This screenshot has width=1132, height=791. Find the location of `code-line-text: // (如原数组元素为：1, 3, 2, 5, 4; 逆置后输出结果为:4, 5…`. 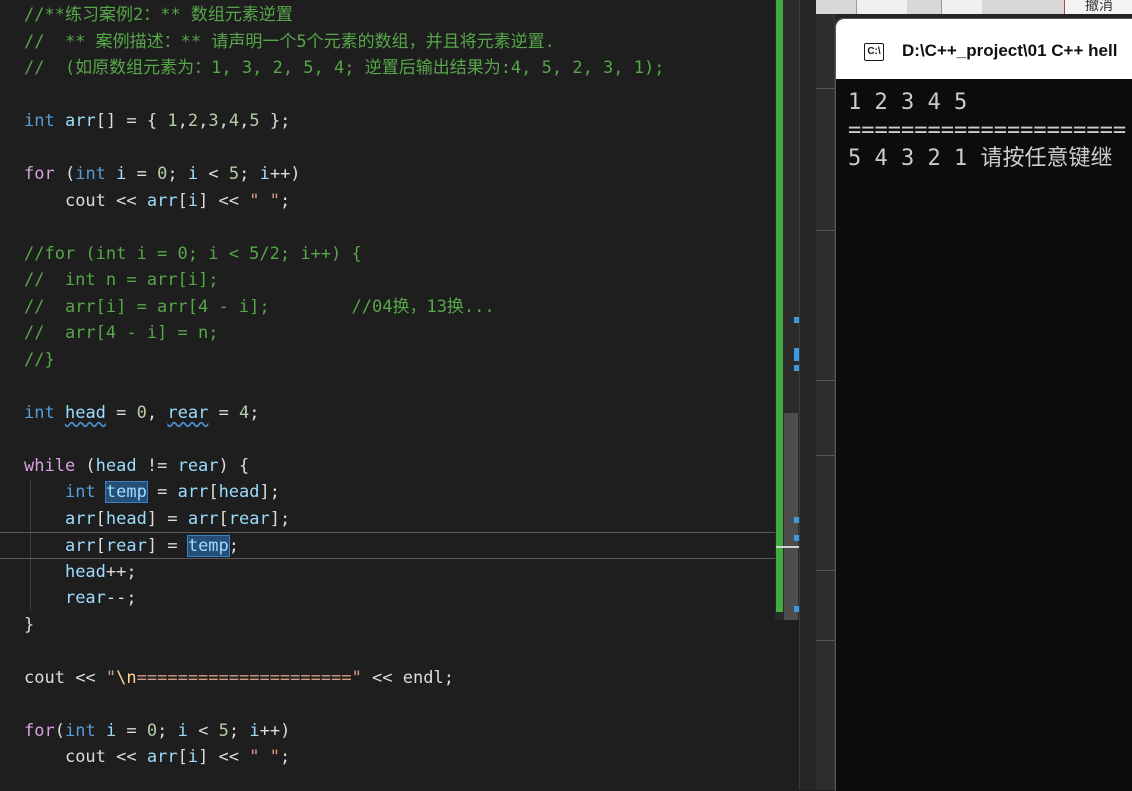

code-line-text: // (如原数组元素为：1, 3, 2, 5, 4; 逆置后输出结果为:4, 5… is located at coordinates (344, 68).